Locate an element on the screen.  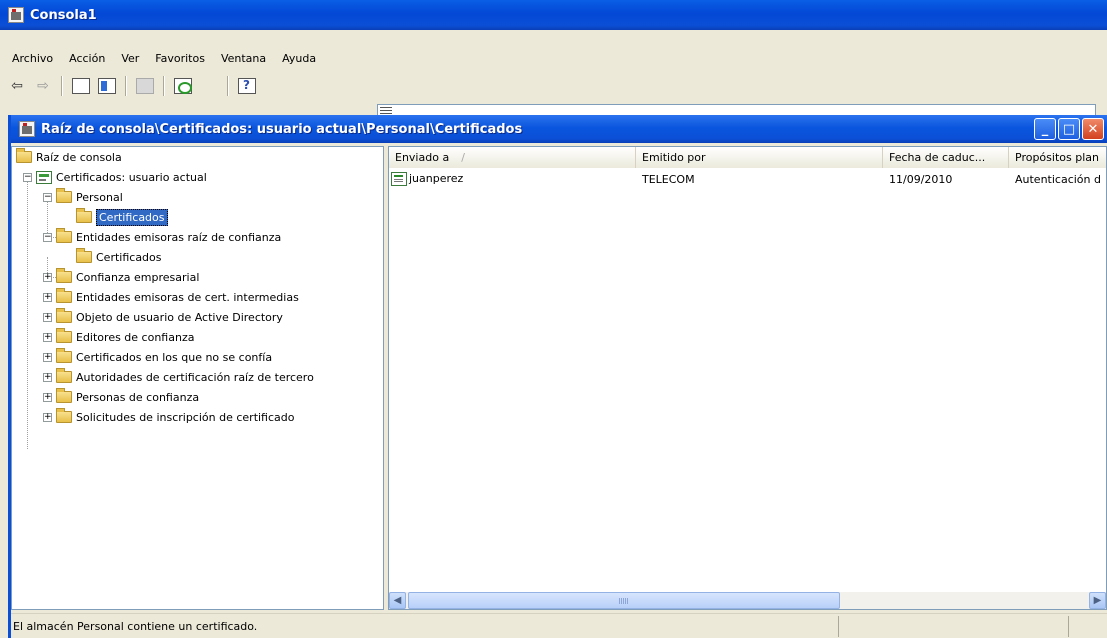
column-label: Emitido por is located at coordinates (674, 157).